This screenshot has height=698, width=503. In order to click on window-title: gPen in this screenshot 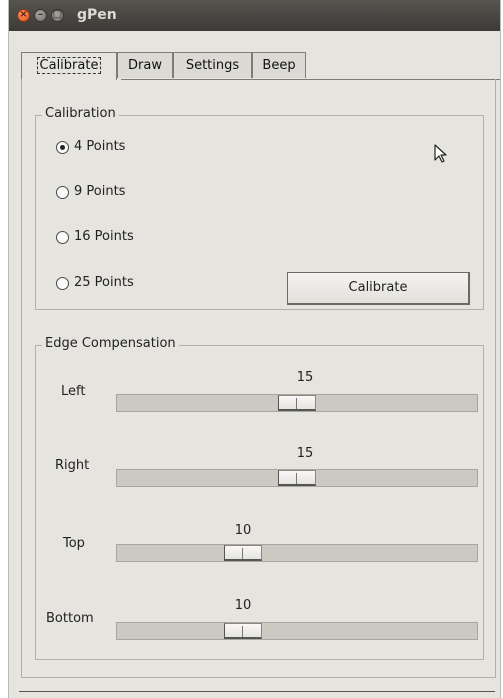, I will do `click(97, 15)`.